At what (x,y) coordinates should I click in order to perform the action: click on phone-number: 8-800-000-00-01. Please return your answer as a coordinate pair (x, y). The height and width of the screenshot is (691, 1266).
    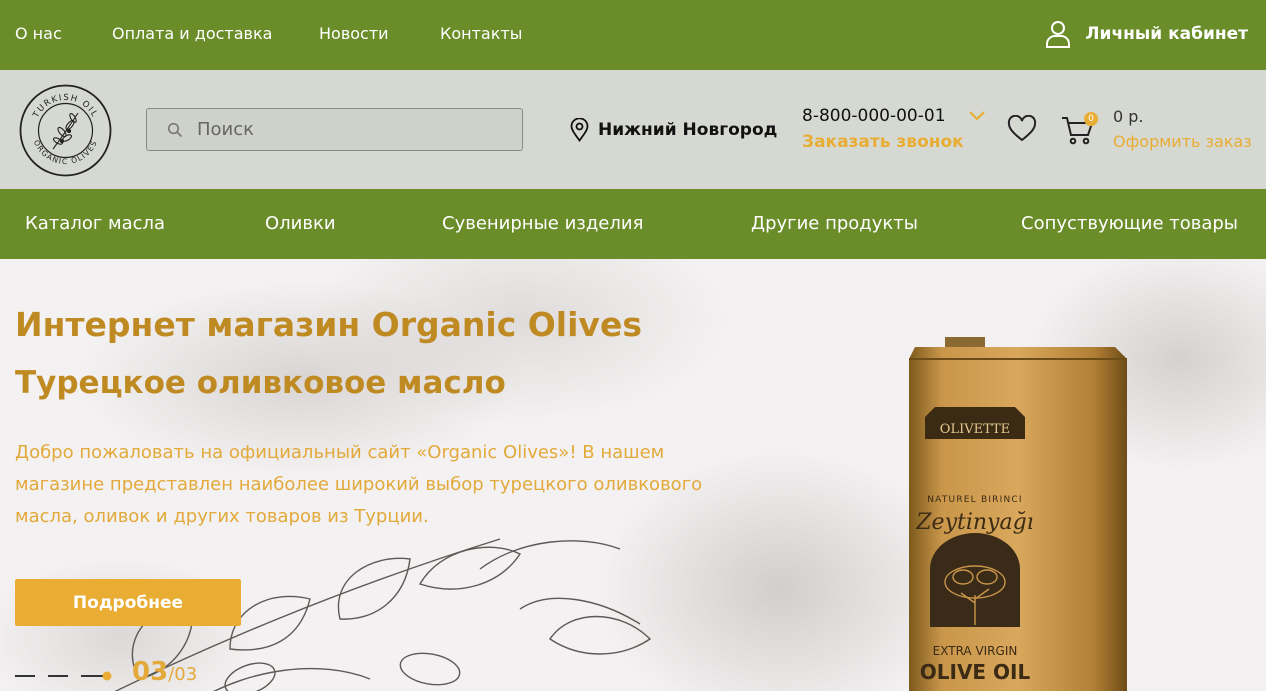
    Looking at the image, I should click on (874, 116).